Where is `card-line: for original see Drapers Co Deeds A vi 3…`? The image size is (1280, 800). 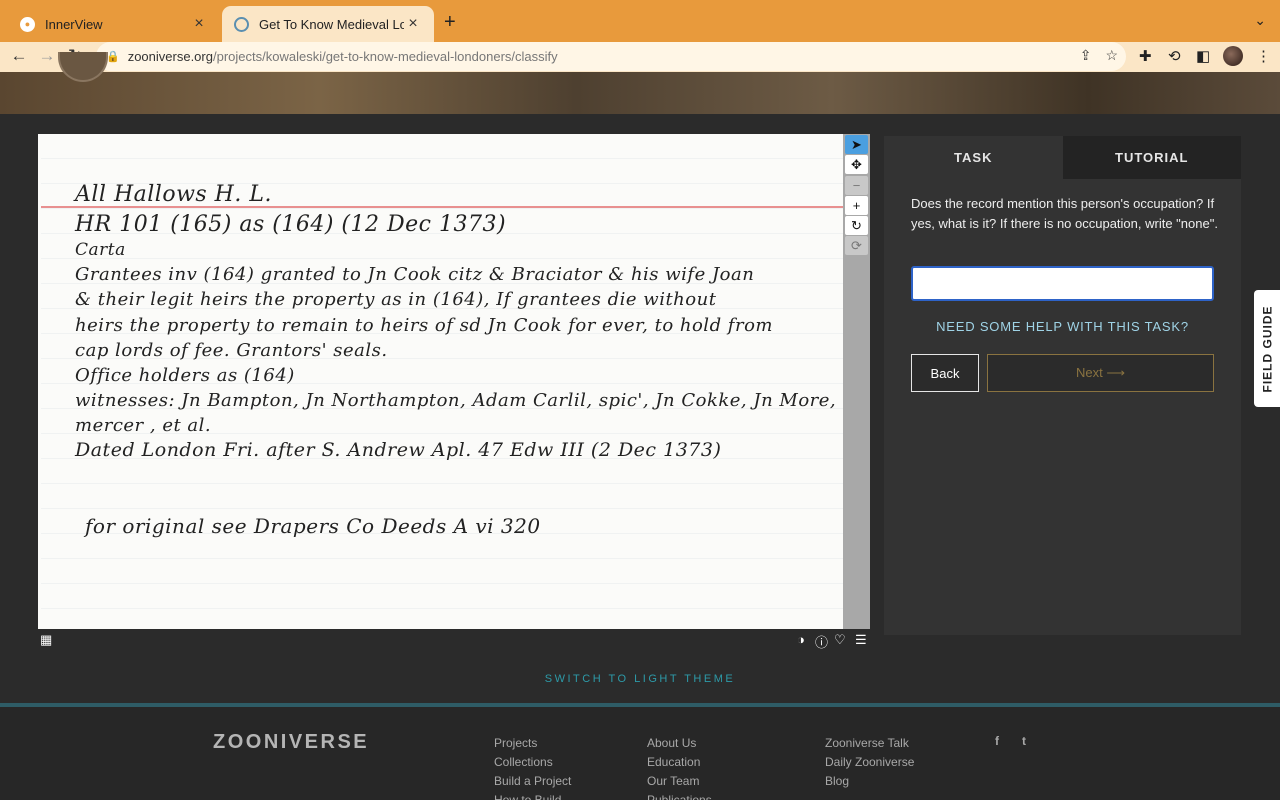
card-line: for original see Drapers Co Deeds A vi 3… is located at coordinates (313, 526).